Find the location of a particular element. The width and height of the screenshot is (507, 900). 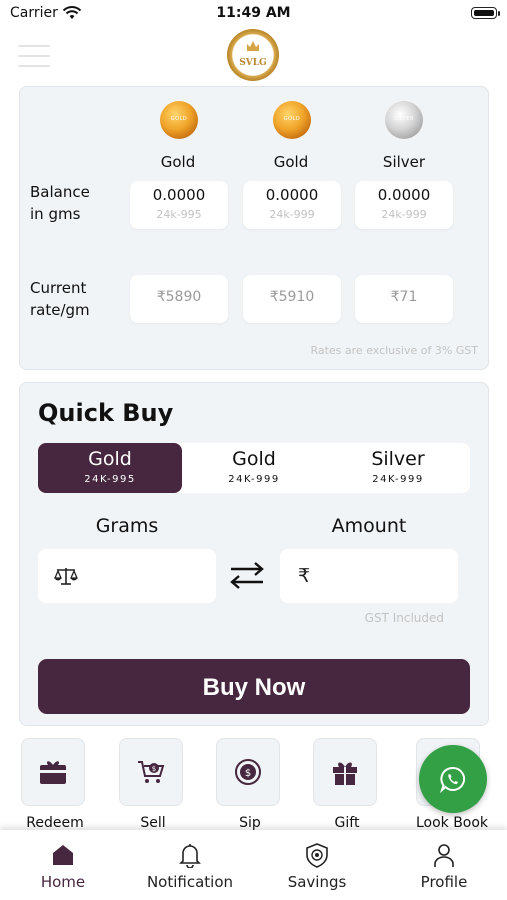

app-logo: SVLG is located at coordinates (253, 55).